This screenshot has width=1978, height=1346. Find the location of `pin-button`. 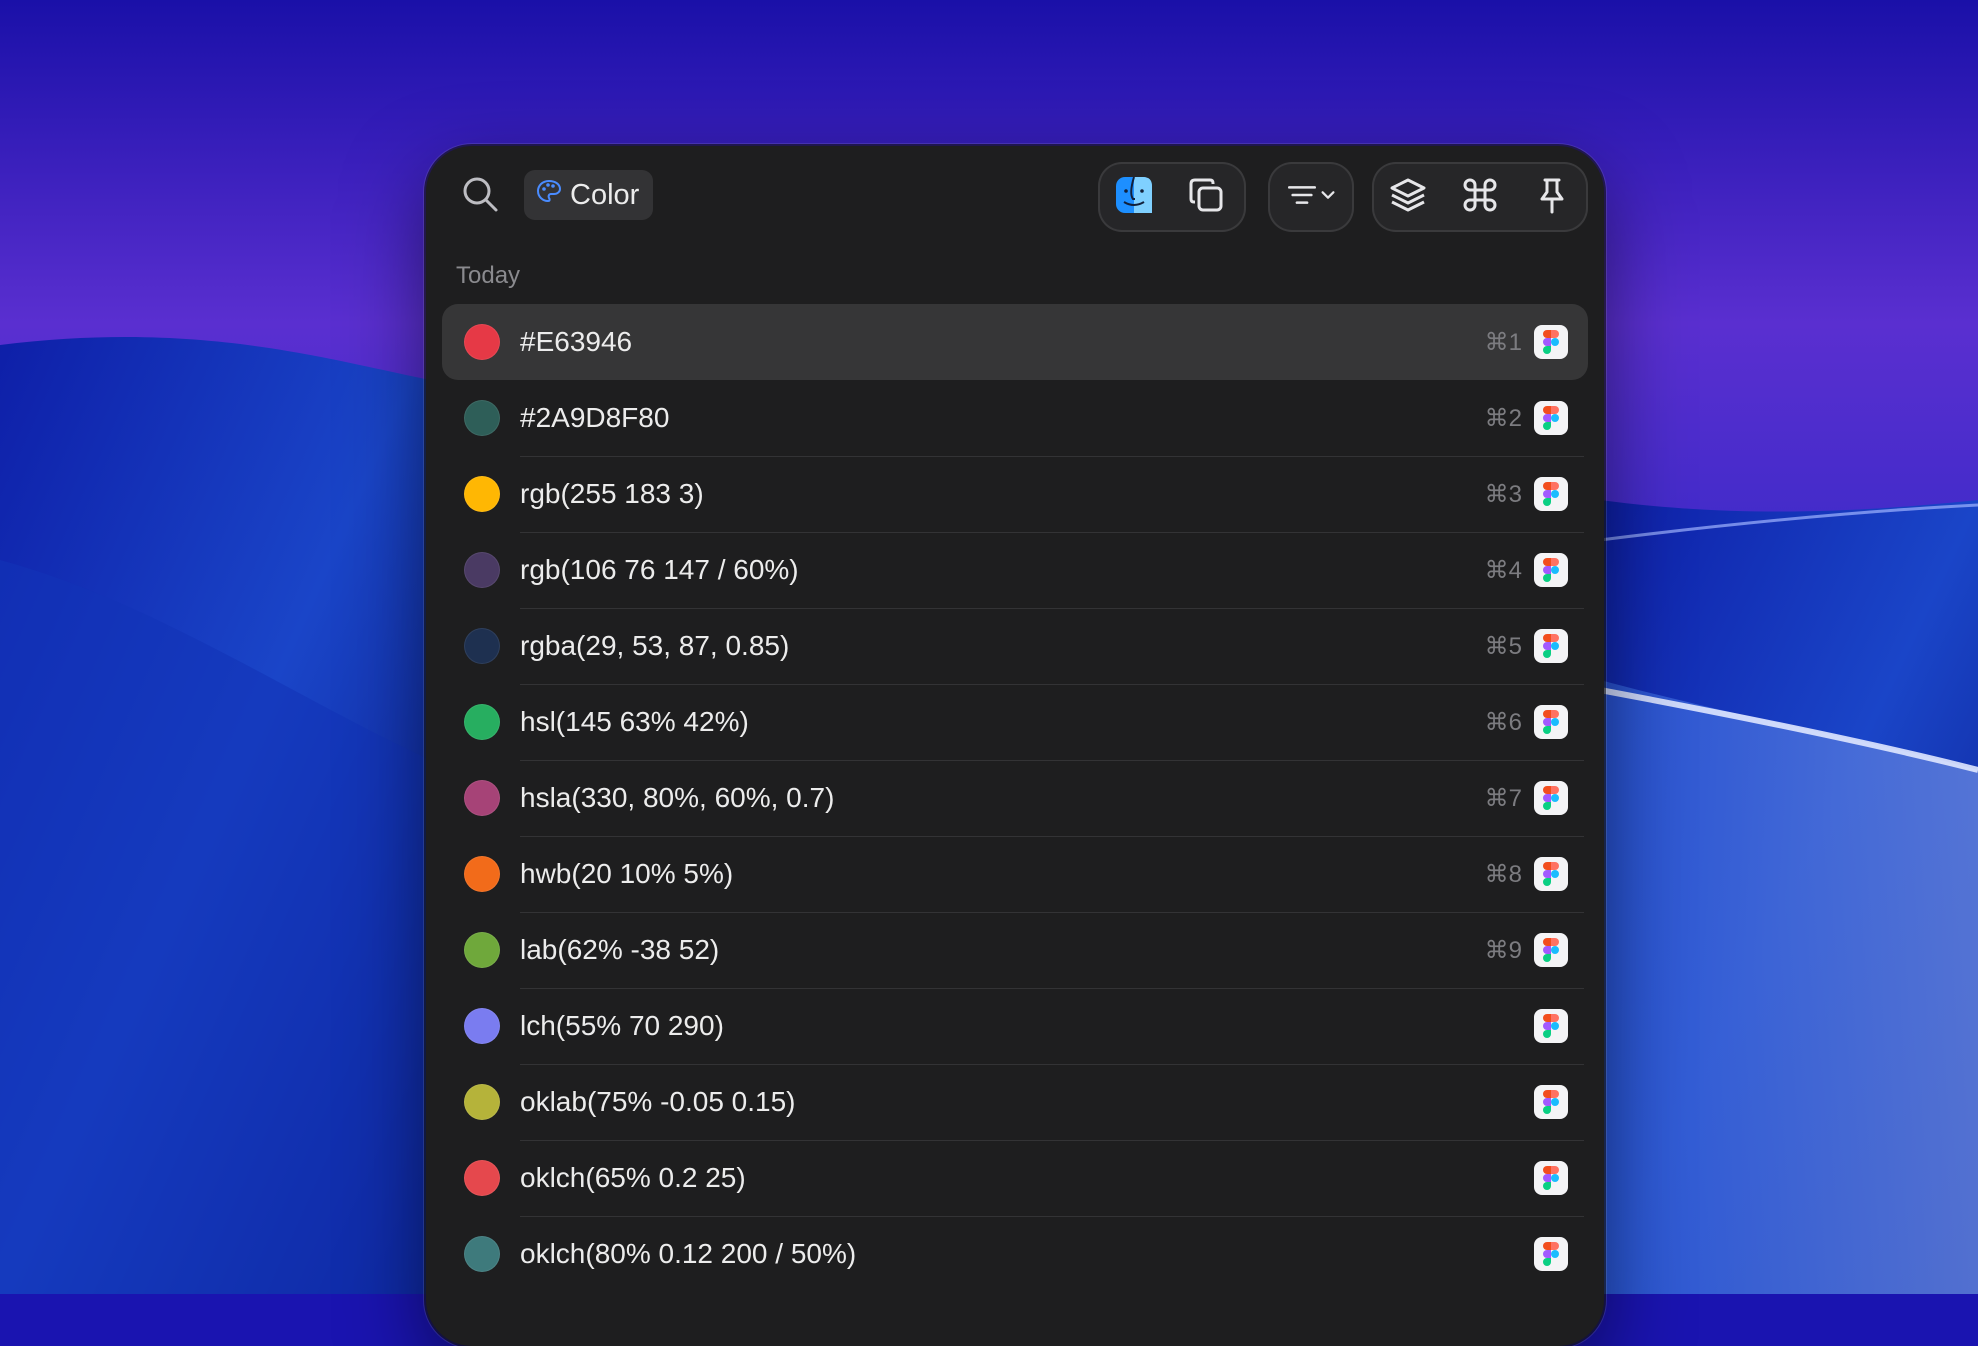

pin-button is located at coordinates (1552, 197).